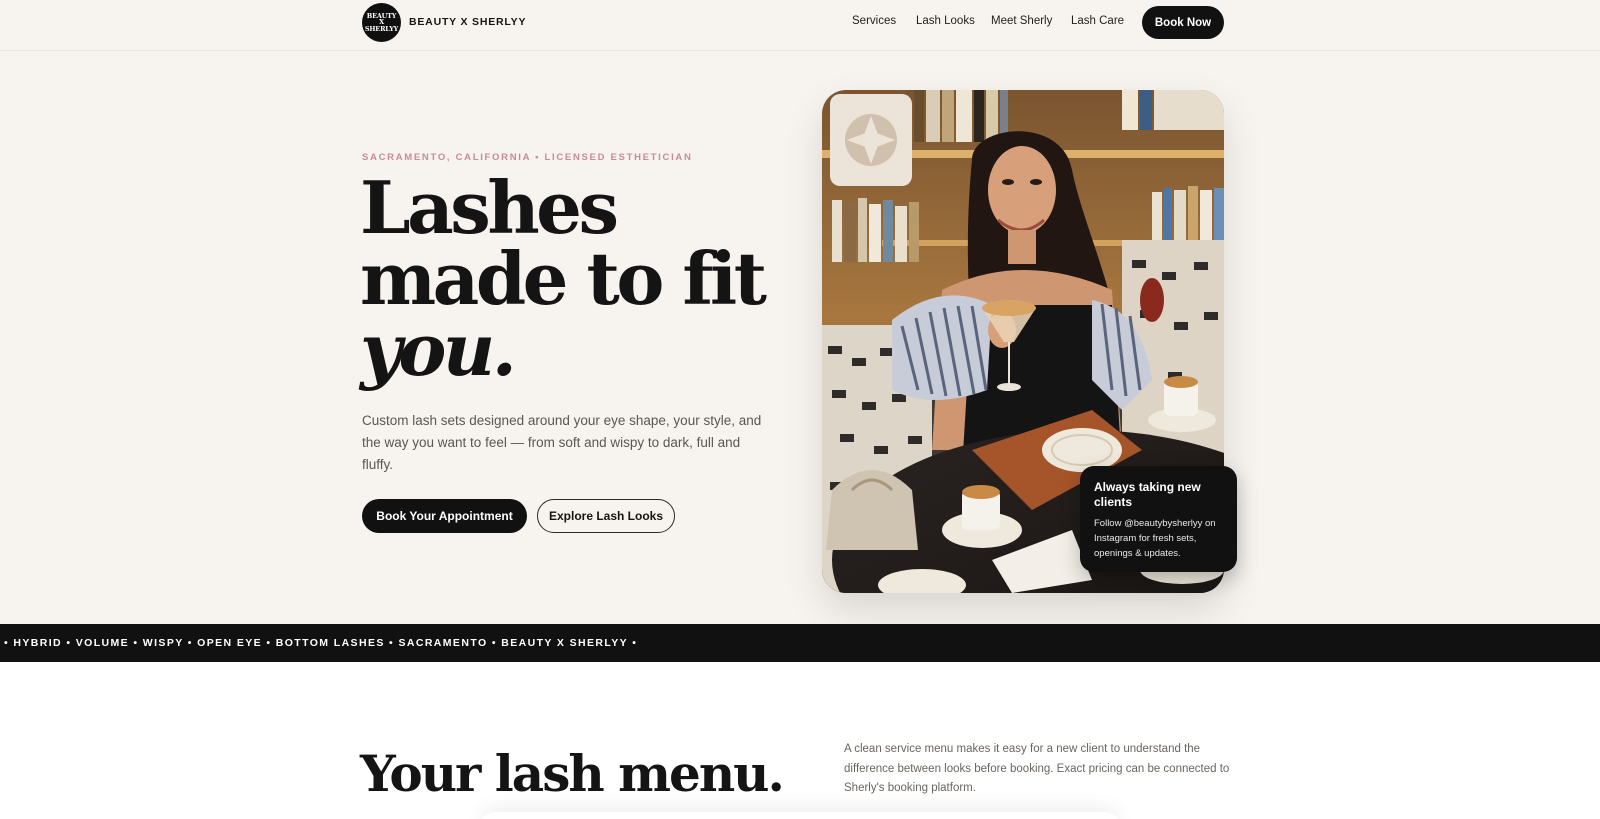  What do you see at coordinates (489, 207) in the screenshot?
I see `headline-line-1: Lashes` at bounding box center [489, 207].